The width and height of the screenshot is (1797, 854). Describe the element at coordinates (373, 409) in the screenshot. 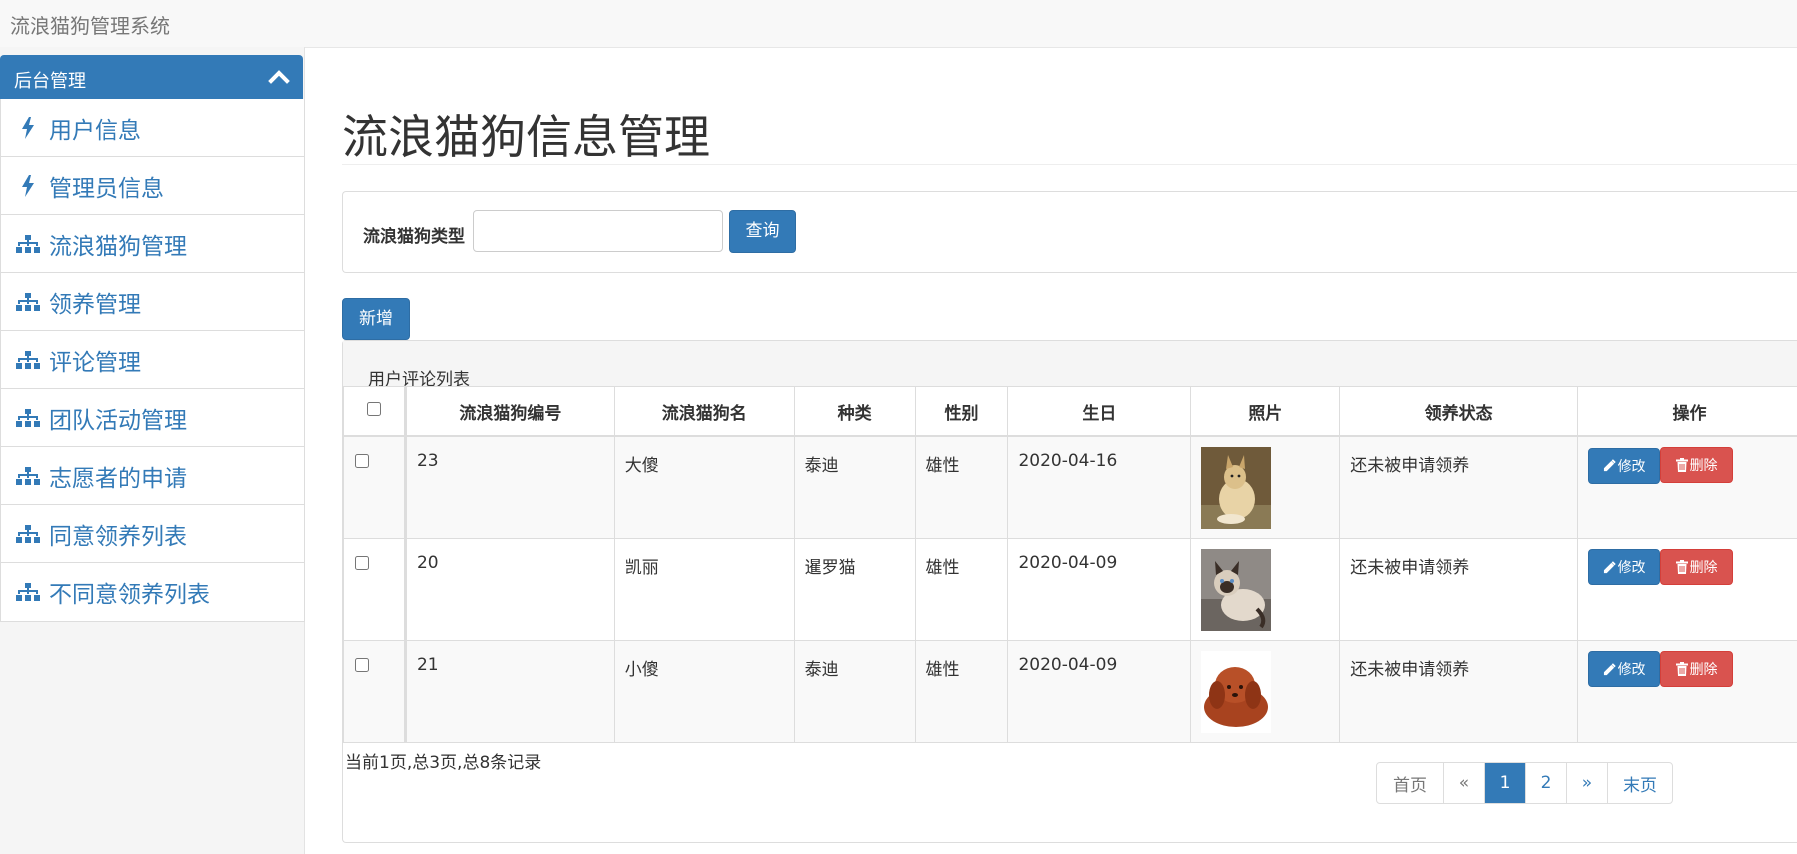

I see `select-all-checkbox` at that location.